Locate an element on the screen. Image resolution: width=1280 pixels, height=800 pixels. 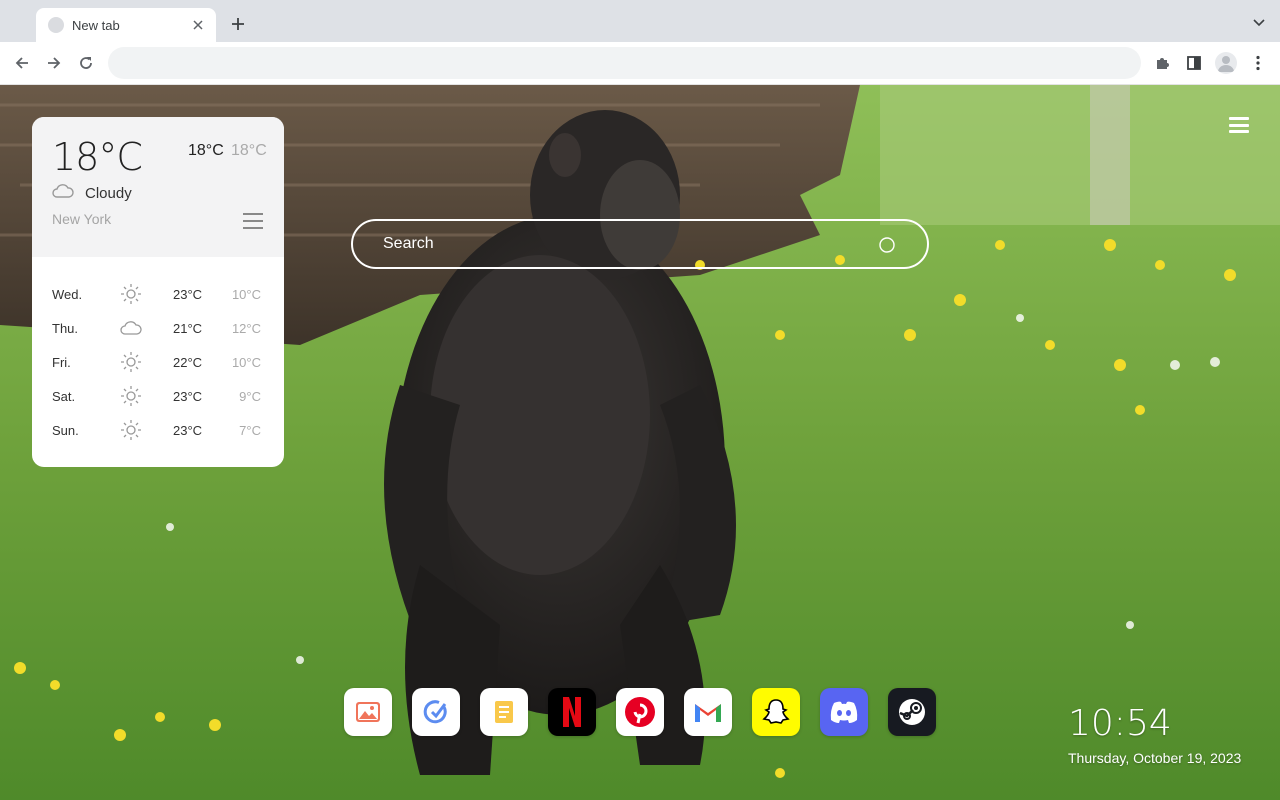
gmail-icon is located at coordinates (708, 712).